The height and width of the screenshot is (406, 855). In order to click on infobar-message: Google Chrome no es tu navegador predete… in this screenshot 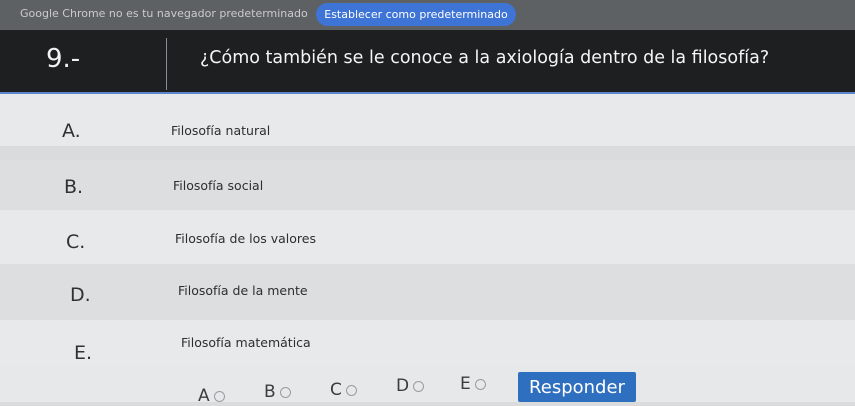, I will do `click(164, 13)`.